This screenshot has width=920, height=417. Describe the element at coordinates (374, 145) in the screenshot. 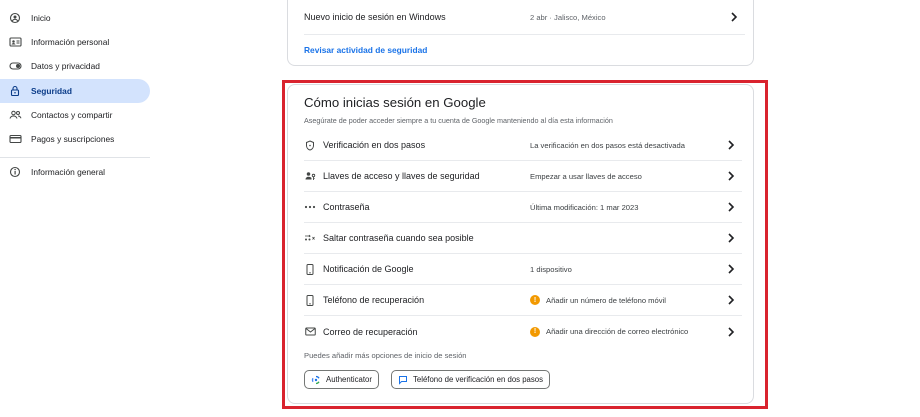

I see `option-label: Verificación en dos pasos` at that location.